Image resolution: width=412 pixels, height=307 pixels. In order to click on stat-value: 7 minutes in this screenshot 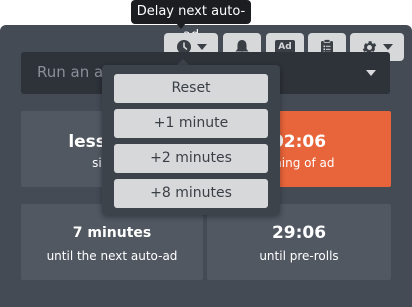, I will do `click(112, 233)`.